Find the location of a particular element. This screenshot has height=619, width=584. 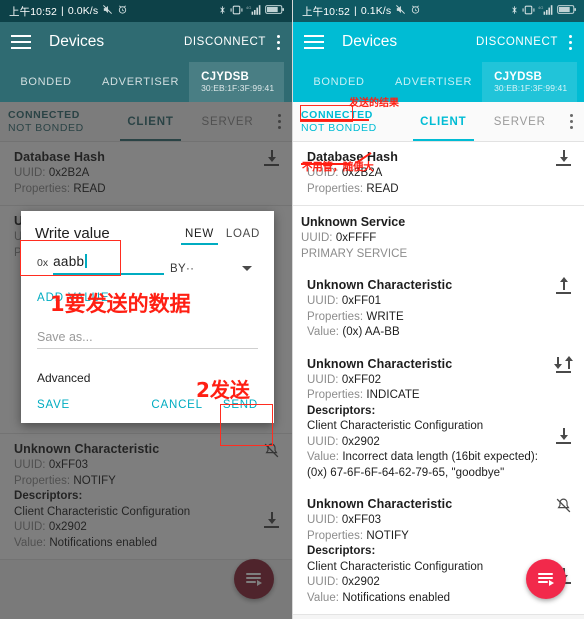

characteristic-uuid: UUID: 0xFF03 is located at coordinates (428, 521).